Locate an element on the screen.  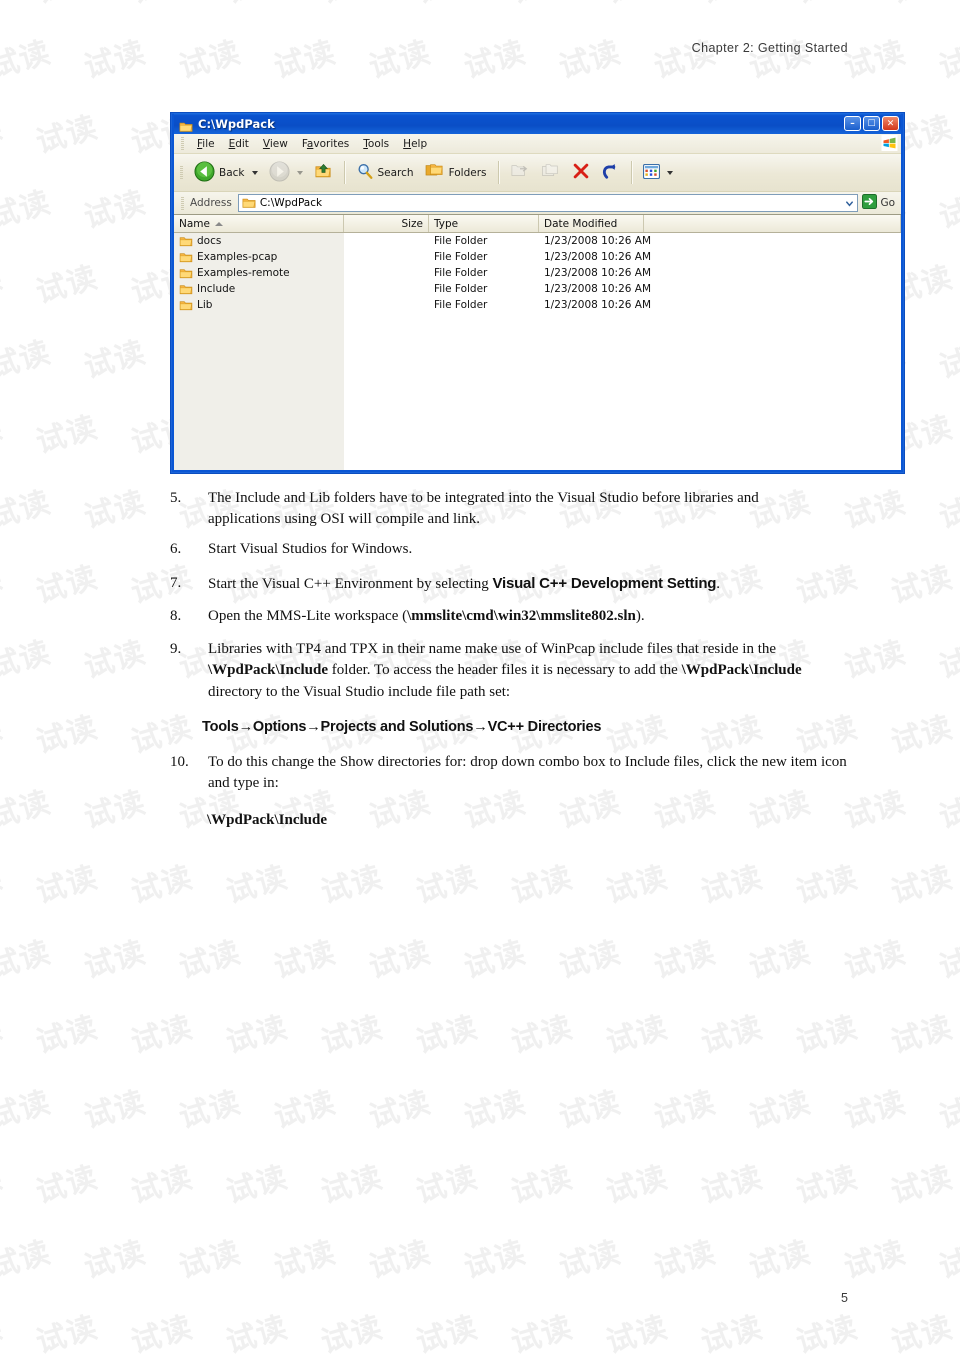
list-item-7-number: 7. is located at coordinates (176, 583).